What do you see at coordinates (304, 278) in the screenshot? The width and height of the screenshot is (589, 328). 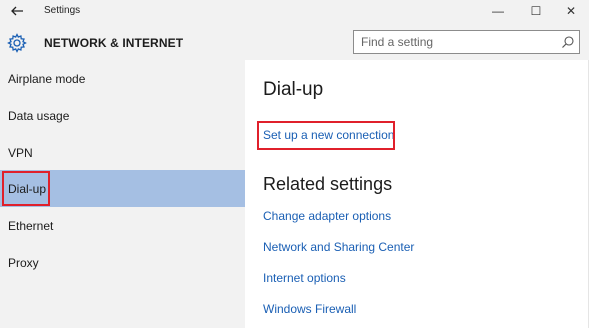 I see `internet-options-link: Internet options` at bounding box center [304, 278].